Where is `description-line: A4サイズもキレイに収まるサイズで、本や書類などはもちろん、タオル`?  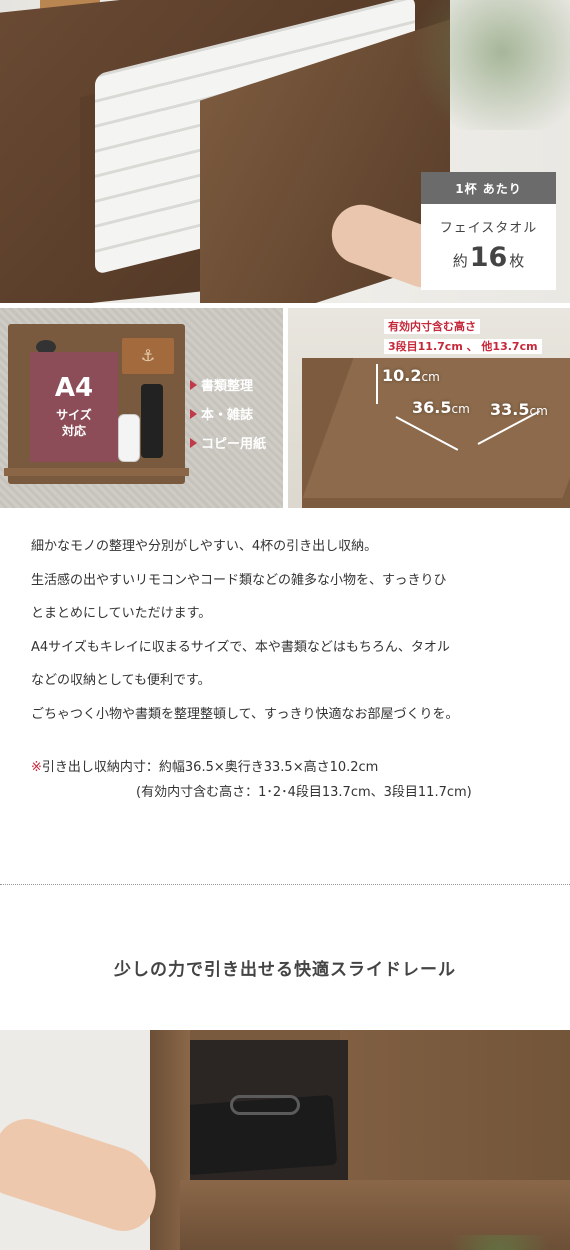
description-line: A4サイズもキレイに収まるサイズで、本や書類などはもちろん、タオル is located at coordinates (240, 647).